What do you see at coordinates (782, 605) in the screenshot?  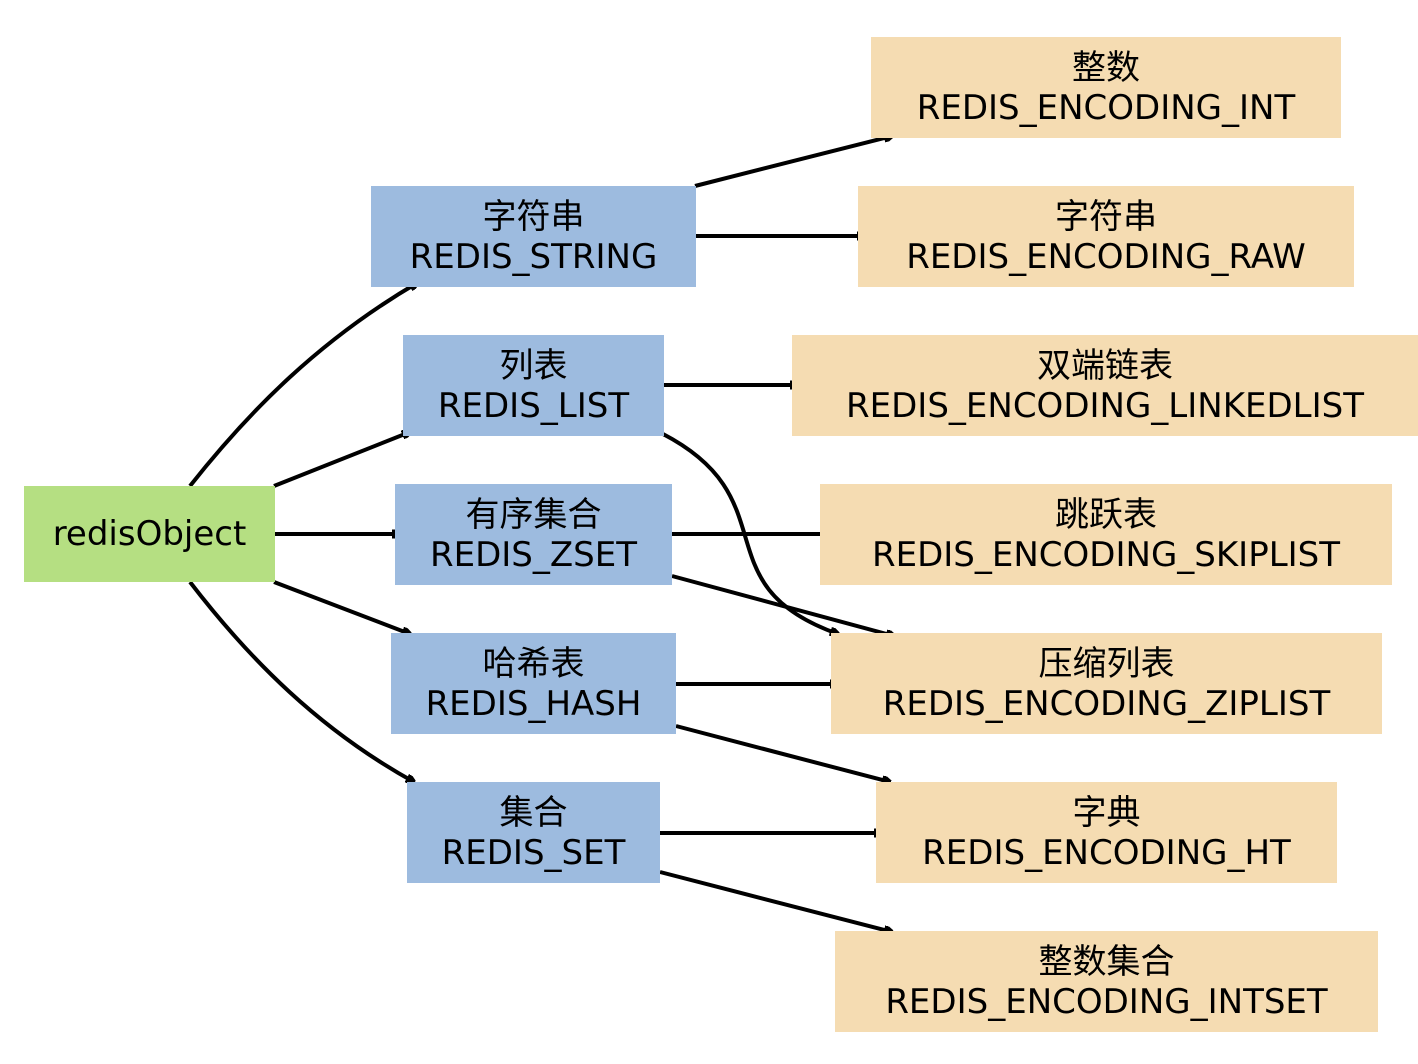 I see `edge-zset-to-ziplist` at bounding box center [782, 605].